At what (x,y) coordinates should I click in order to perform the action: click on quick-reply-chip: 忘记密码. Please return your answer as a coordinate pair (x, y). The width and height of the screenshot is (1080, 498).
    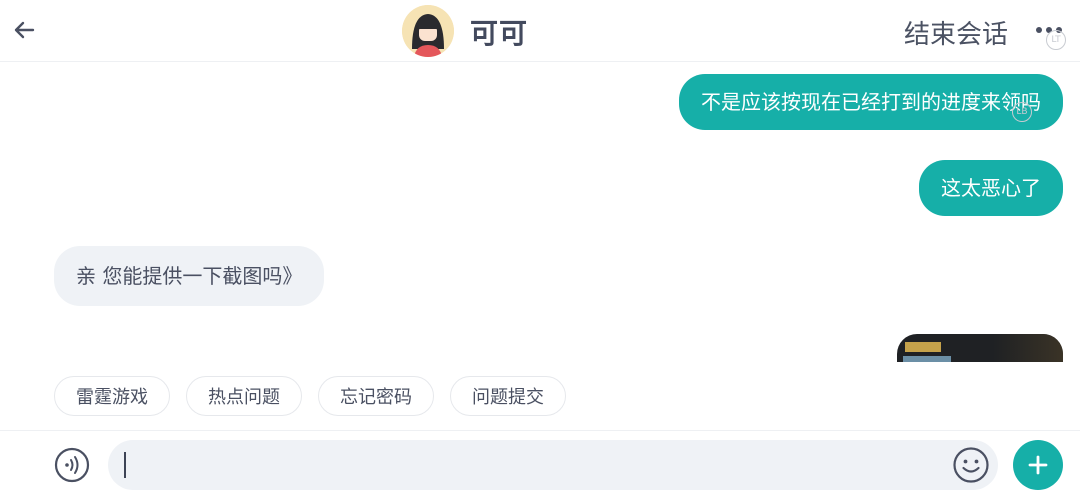
    Looking at the image, I should click on (376, 396).